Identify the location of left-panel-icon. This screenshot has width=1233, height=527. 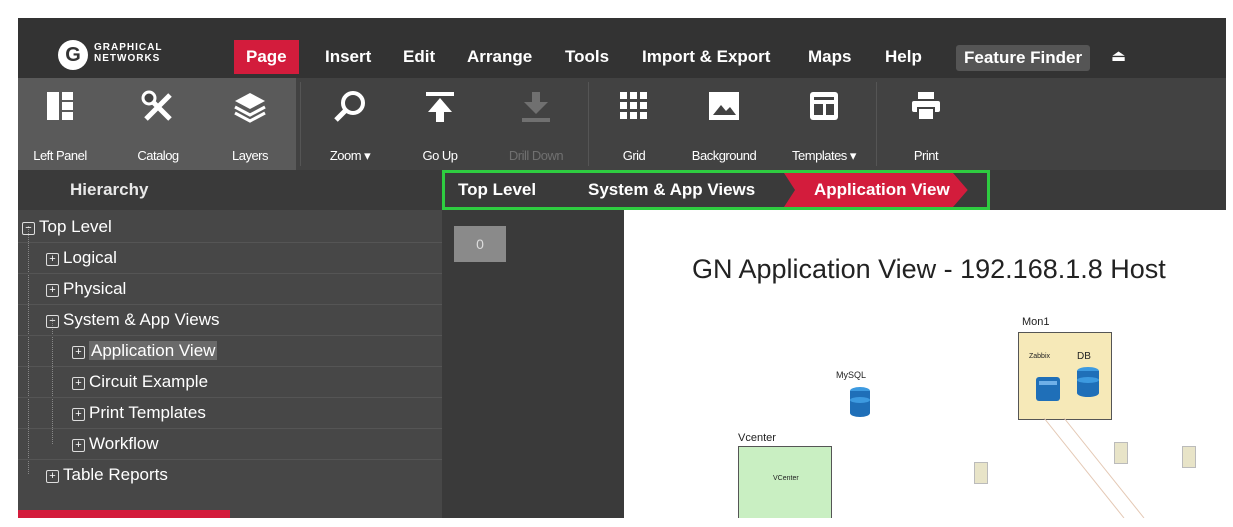
(60, 108).